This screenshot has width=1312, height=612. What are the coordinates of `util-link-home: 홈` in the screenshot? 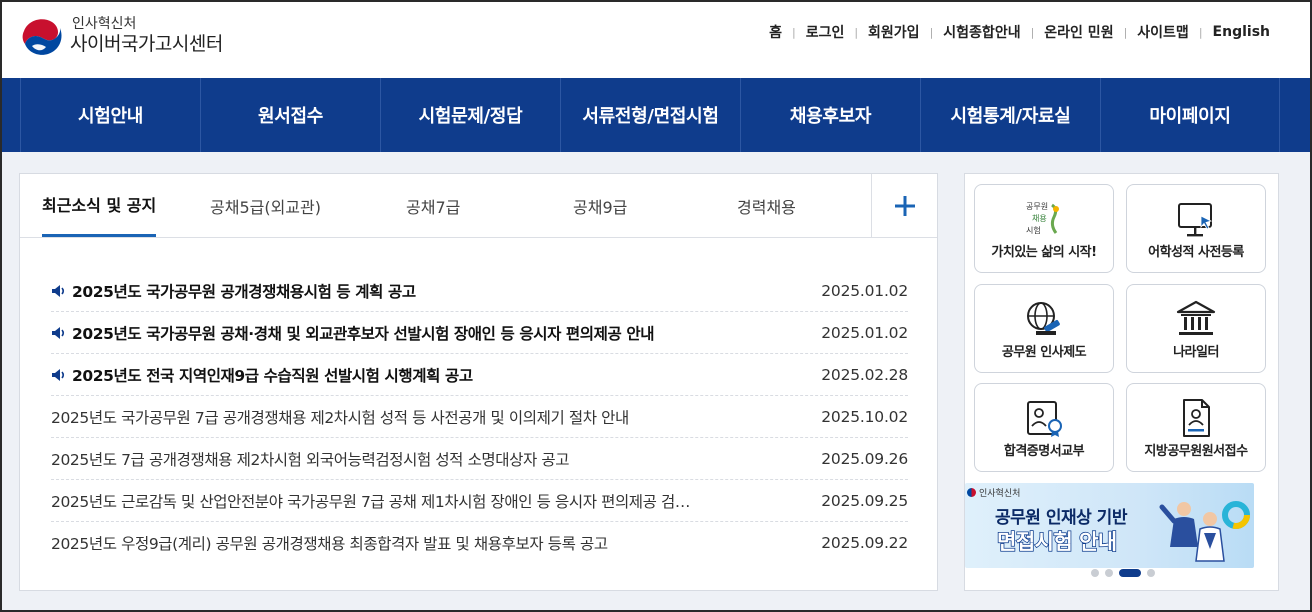 It's located at (775, 32).